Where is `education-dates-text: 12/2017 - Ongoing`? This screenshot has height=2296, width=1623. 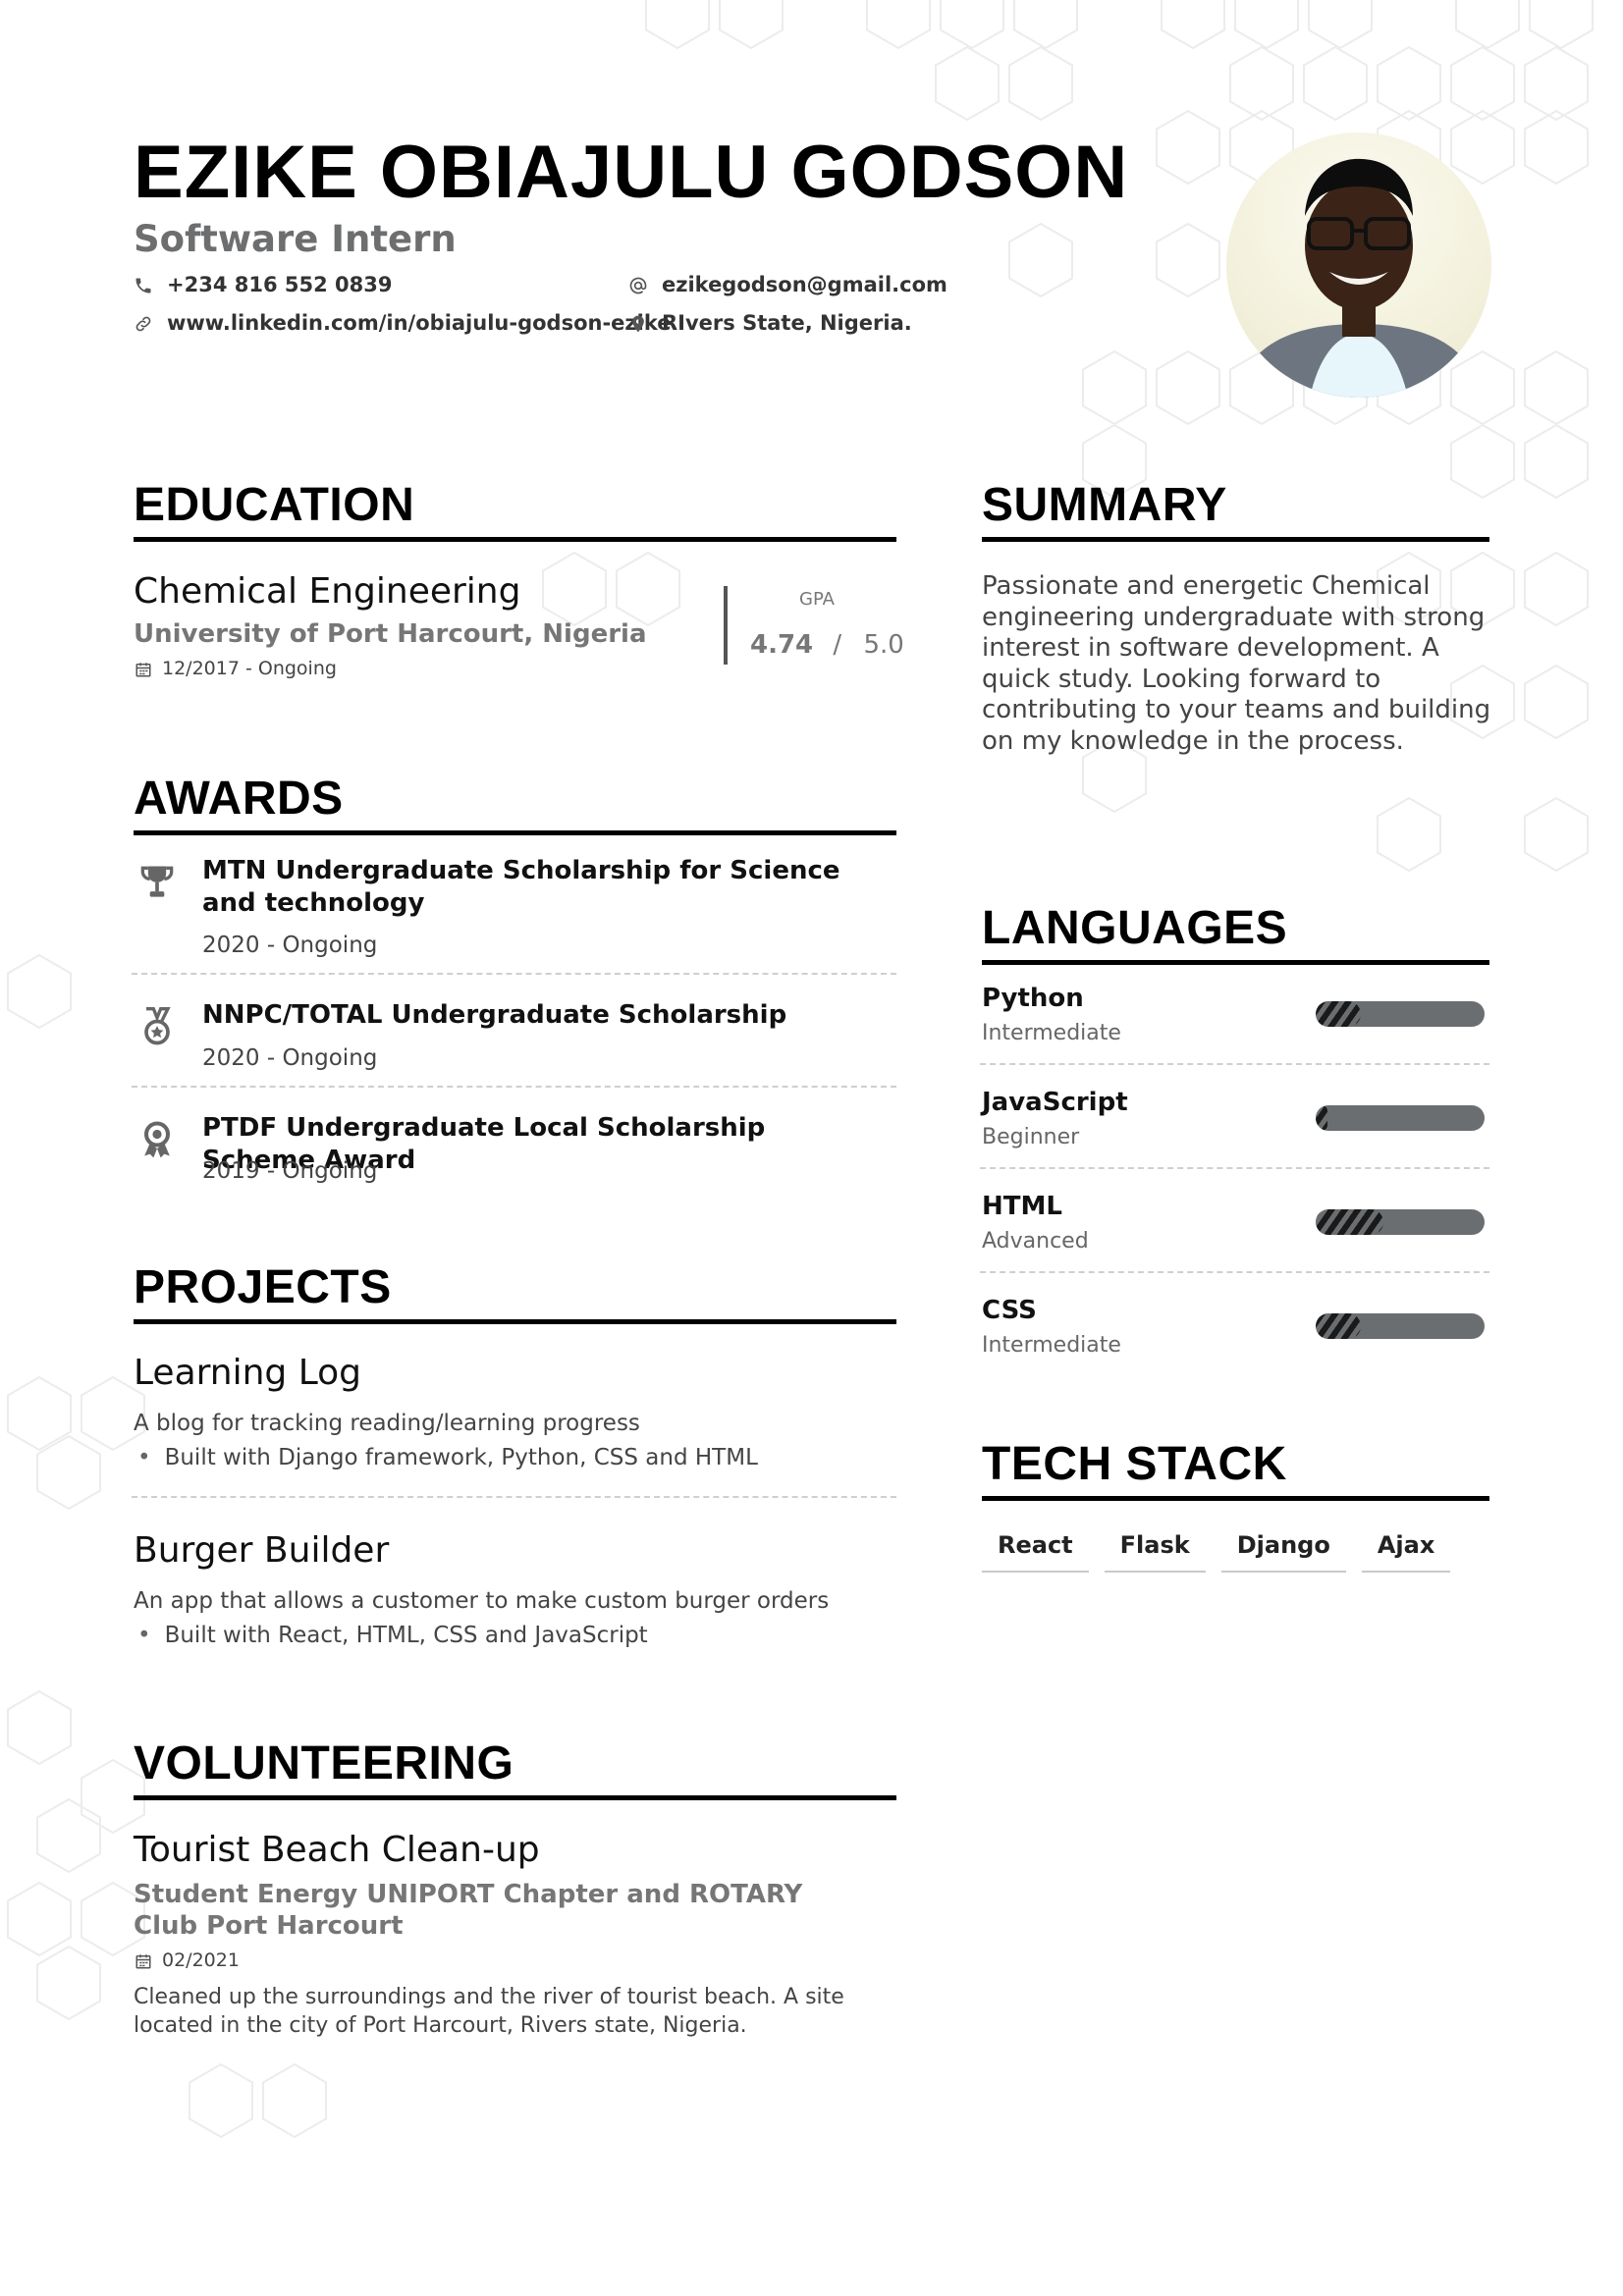
education-dates-text: 12/2017 - Ongoing is located at coordinates (249, 668).